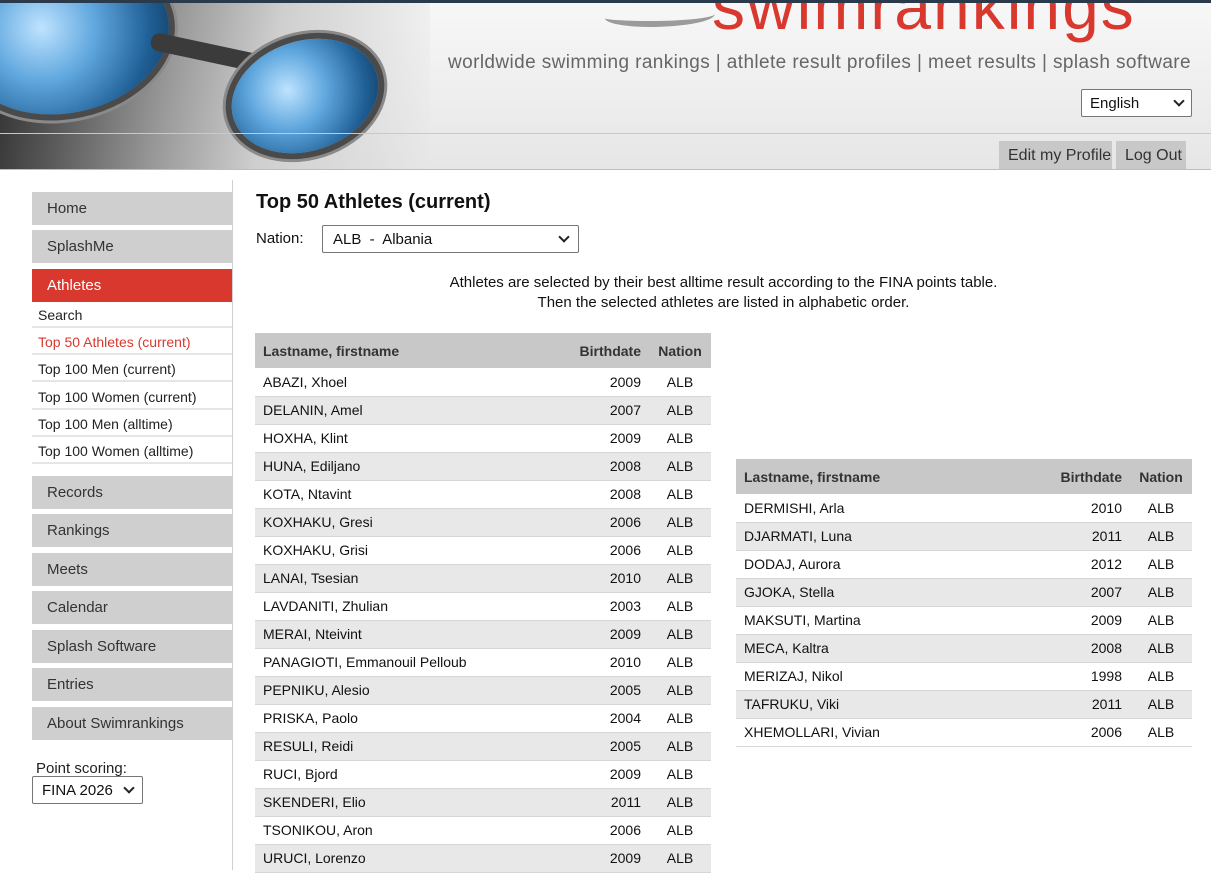  I want to click on athlete-name: LAVDANITI, Zhulian, so click(412, 606).